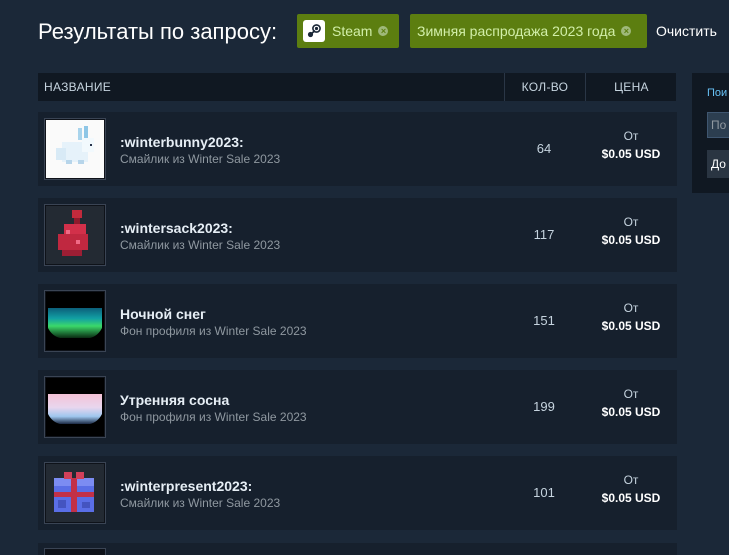  I want to click on side-search-button: До, so click(718, 164).